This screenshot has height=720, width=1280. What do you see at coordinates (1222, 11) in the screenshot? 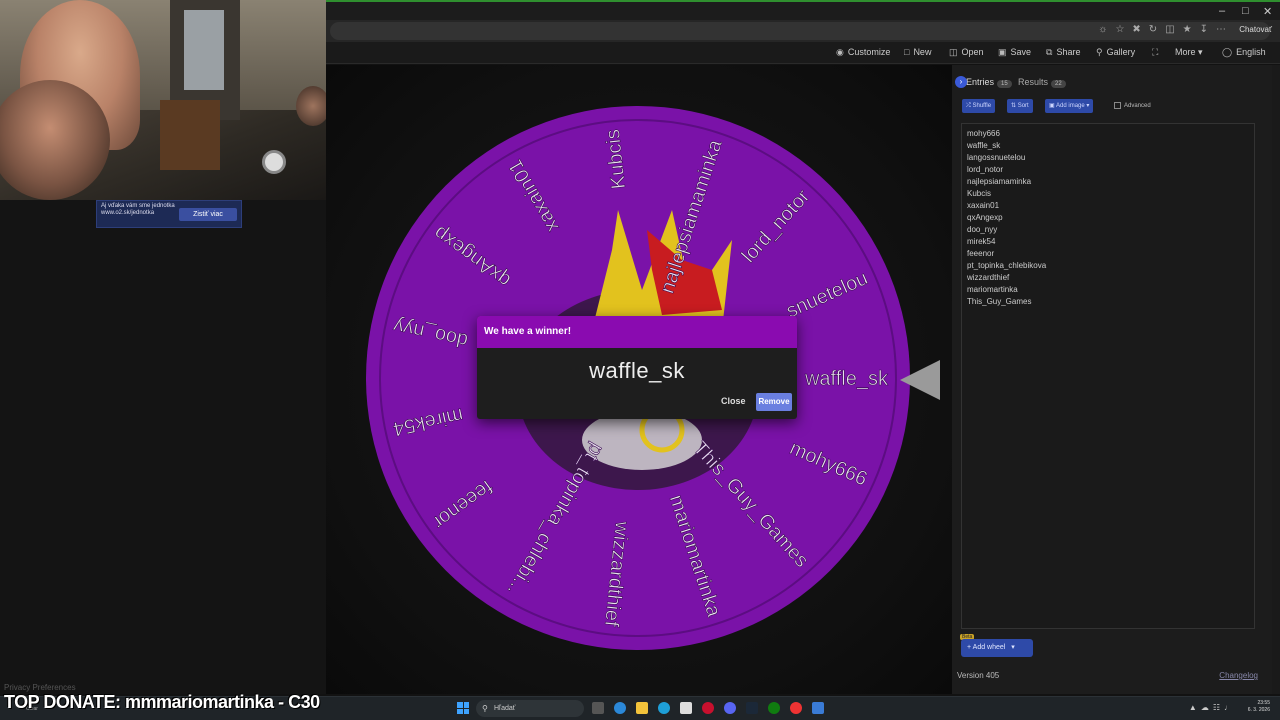
I see `minimize-icon: –` at bounding box center [1222, 11].